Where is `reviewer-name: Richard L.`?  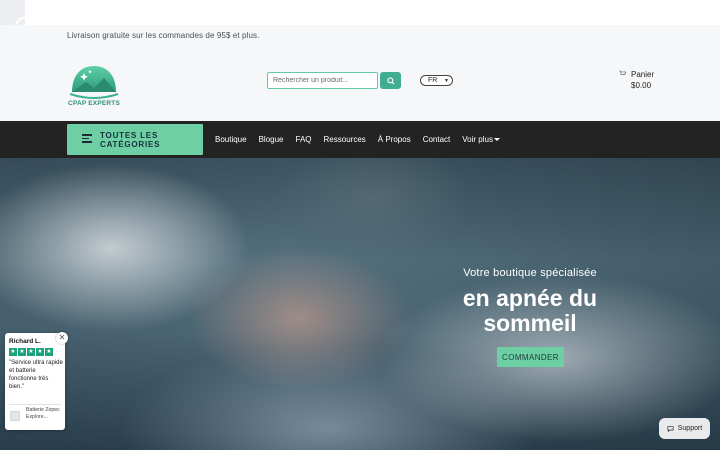 reviewer-name: Richard L. is located at coordinates (25, 341).